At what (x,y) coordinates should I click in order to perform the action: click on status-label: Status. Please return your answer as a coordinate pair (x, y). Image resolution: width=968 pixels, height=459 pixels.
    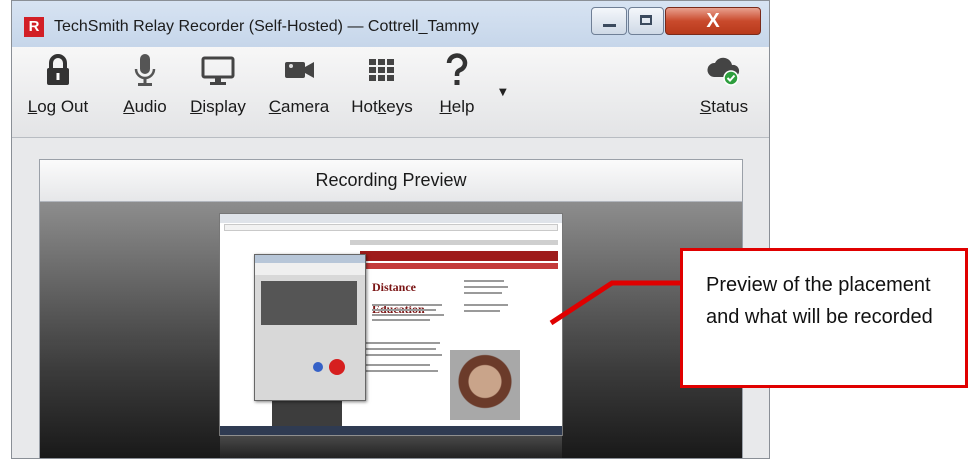
    Looking at the image, I should click on (724, 106).